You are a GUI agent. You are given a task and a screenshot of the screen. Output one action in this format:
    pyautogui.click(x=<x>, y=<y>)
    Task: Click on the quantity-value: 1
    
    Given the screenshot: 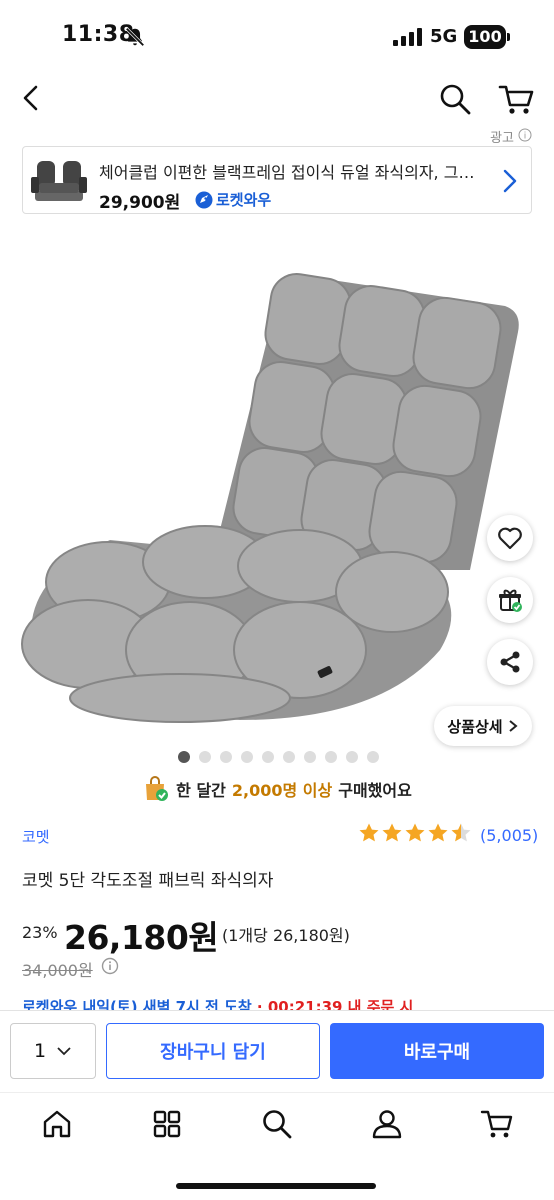 What is the action you would take?
    pyautogui.click(x=40, y=1051)
    